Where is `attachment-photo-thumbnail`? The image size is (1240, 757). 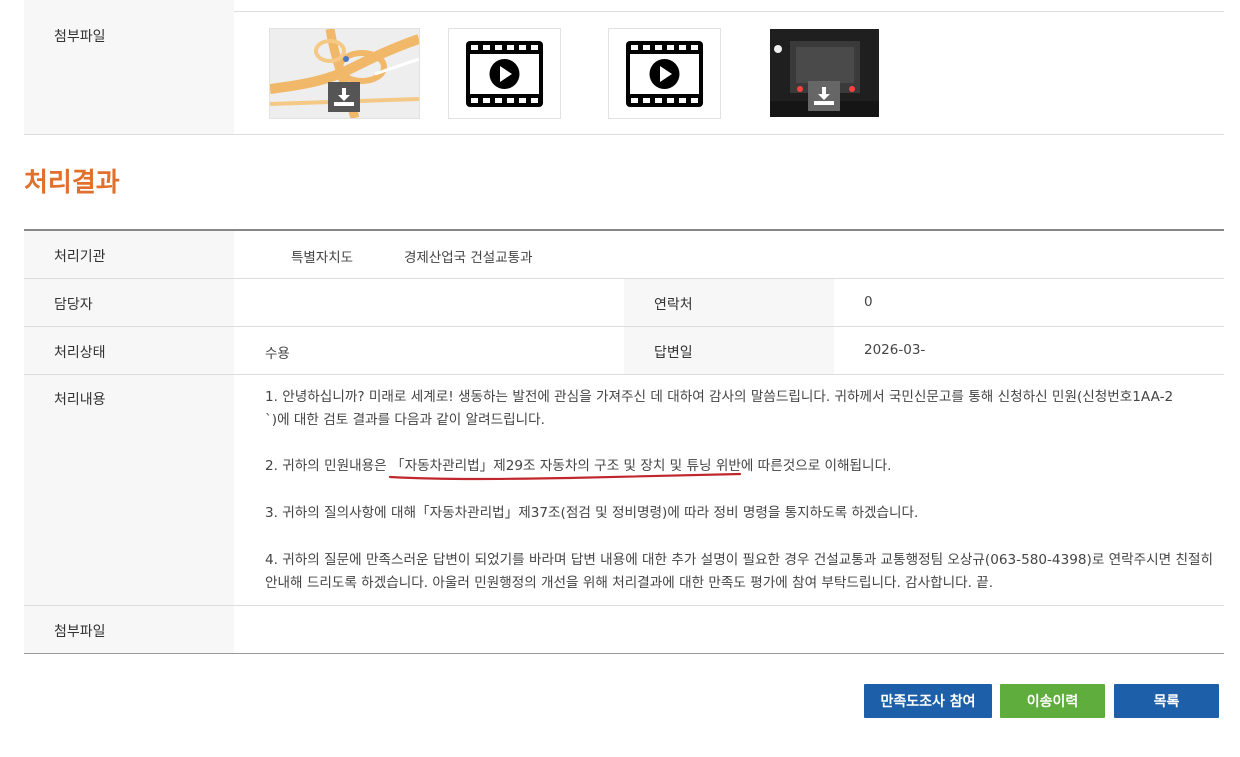 attachment-photo-thumbnail is located at coordinates (824, 73).